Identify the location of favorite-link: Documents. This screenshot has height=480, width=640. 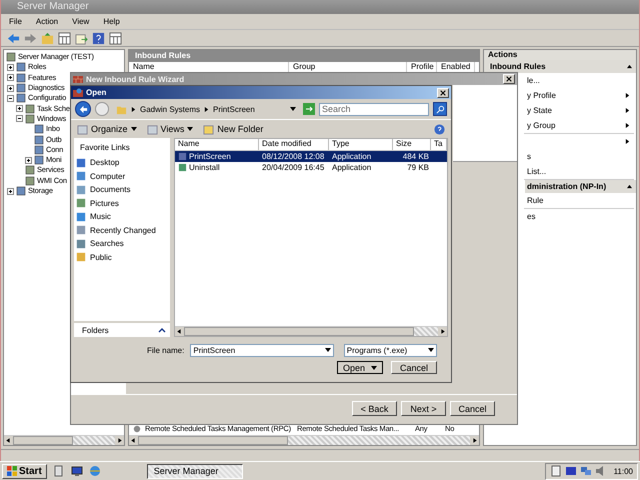
(122, 189).